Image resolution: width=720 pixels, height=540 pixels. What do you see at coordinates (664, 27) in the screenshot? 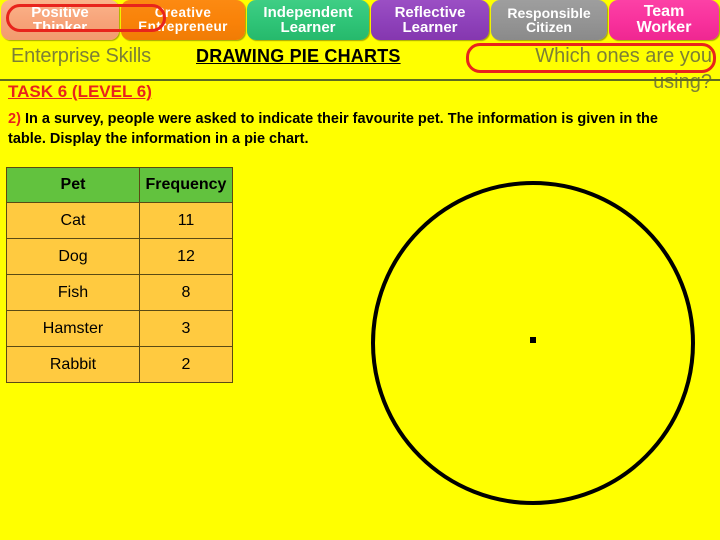
I see `skill-tab-line2: Worker` at bounding box center [664, 27].